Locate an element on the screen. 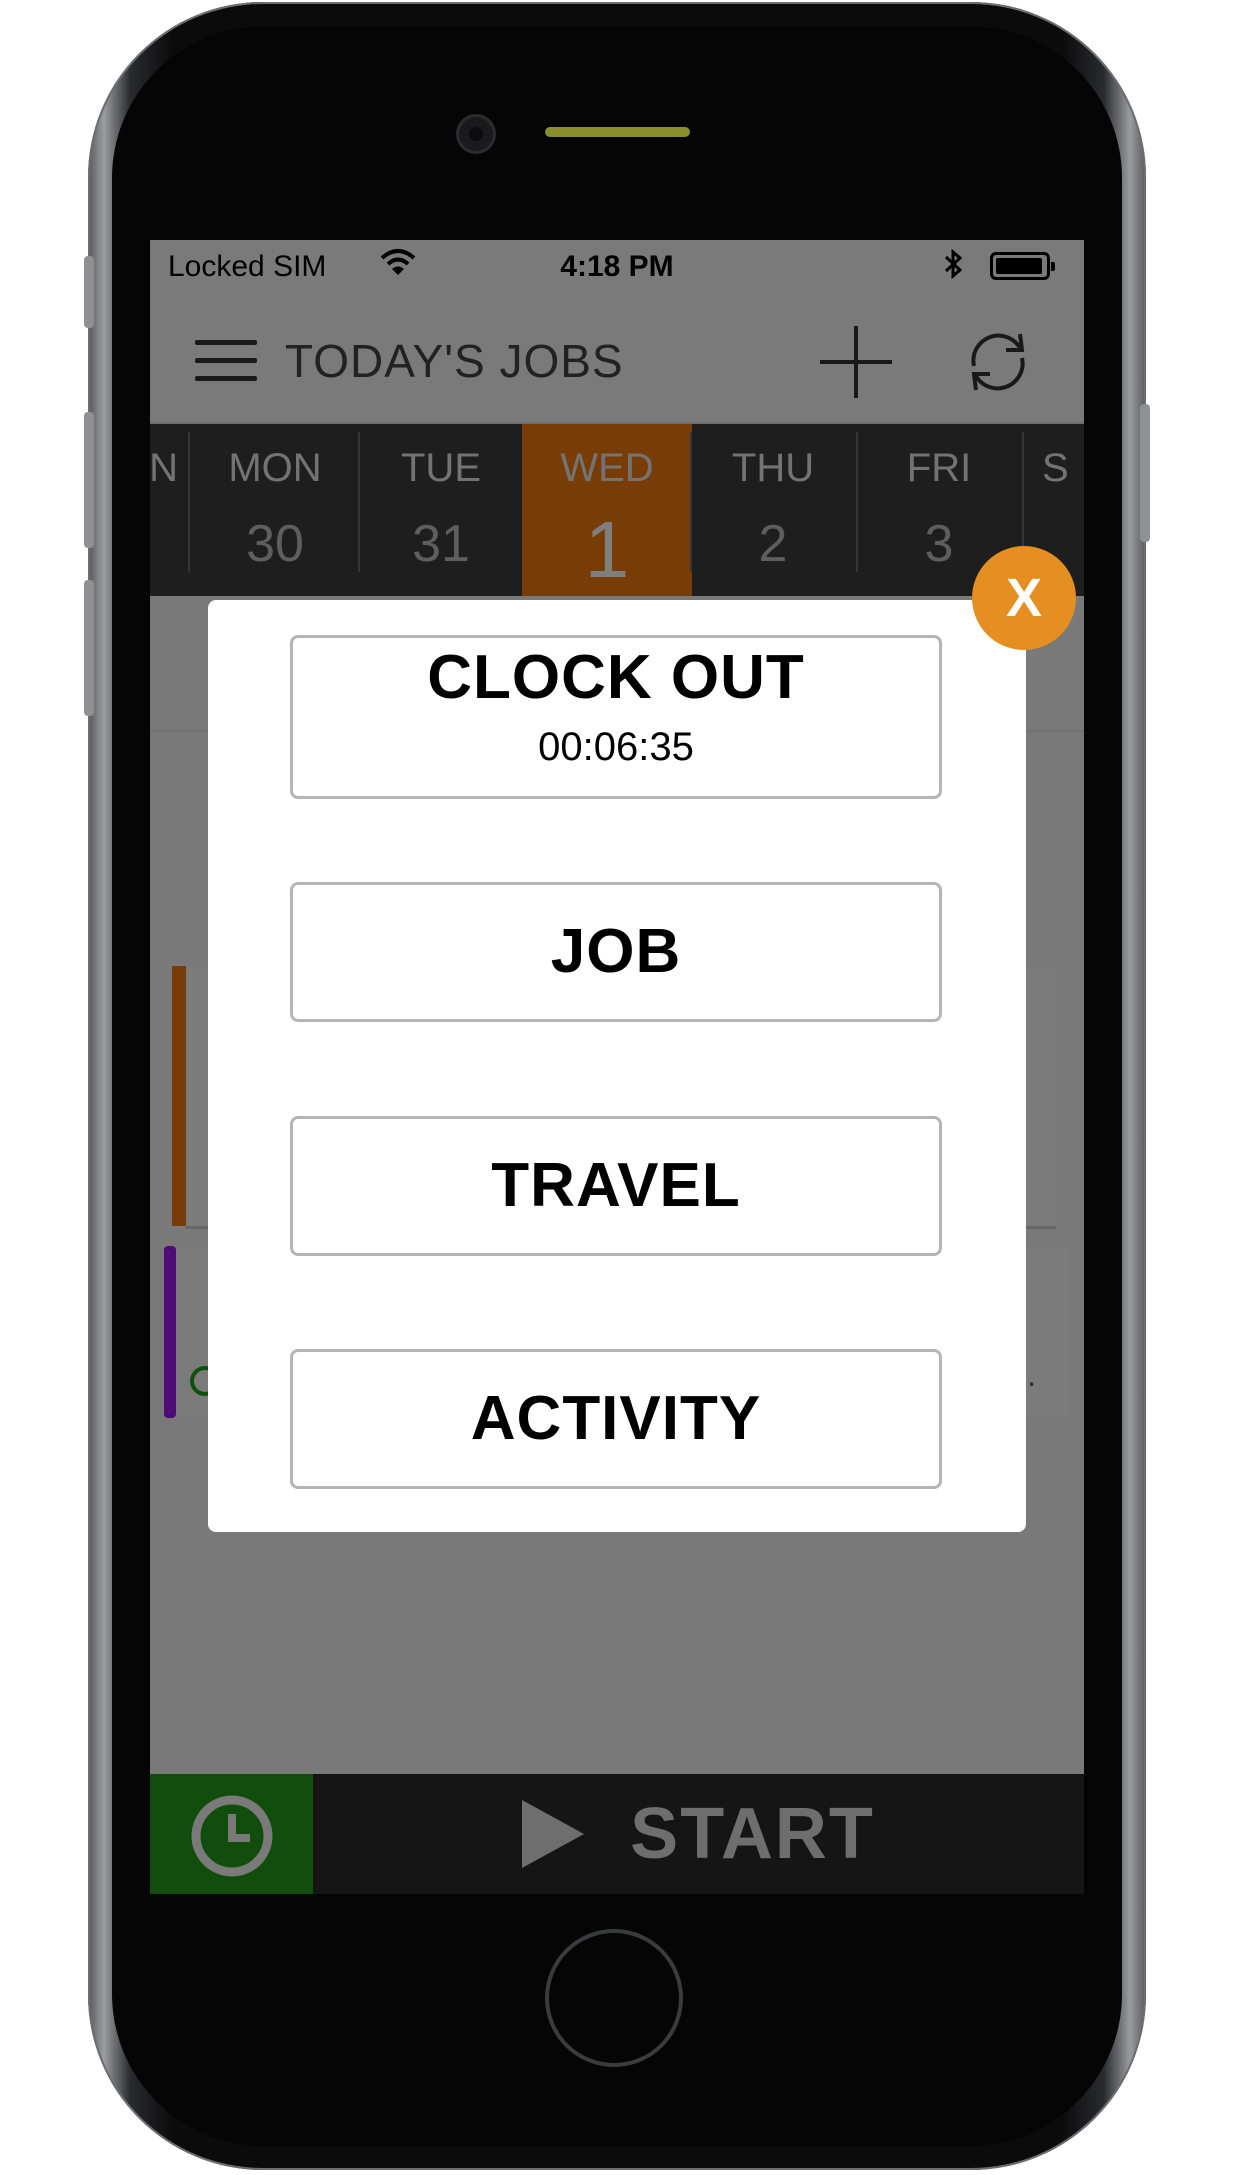 The width and height of the screenshot is (1243, 2175). activity-label: ACTIVITY is located at coordinates (616, 1418).